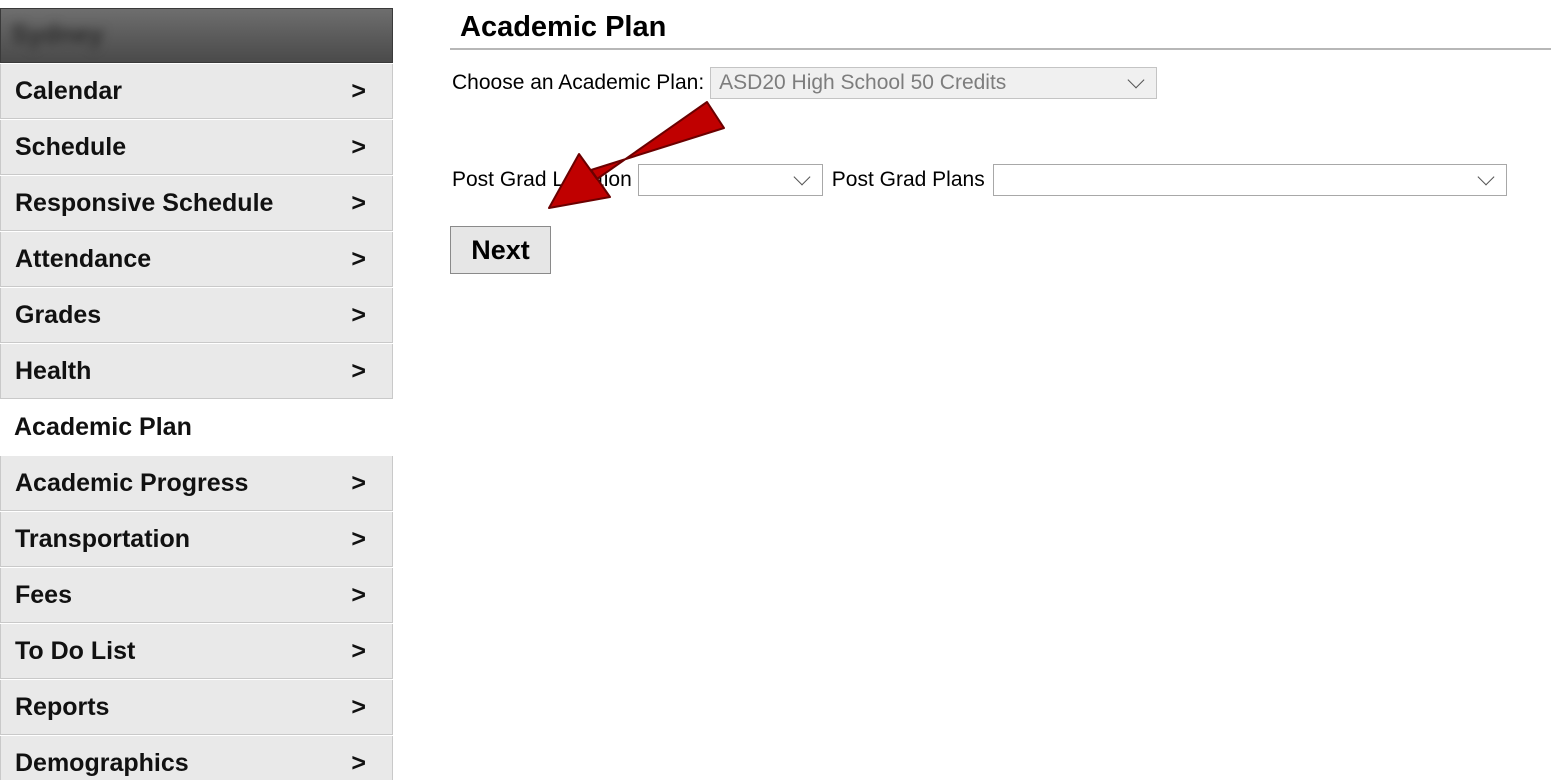 The width and height of the screenshot is (1551, 780). Describe the element at coordinates (196, 371) in the screenshot. I see `sidebar-item-health: Health >` at that location.